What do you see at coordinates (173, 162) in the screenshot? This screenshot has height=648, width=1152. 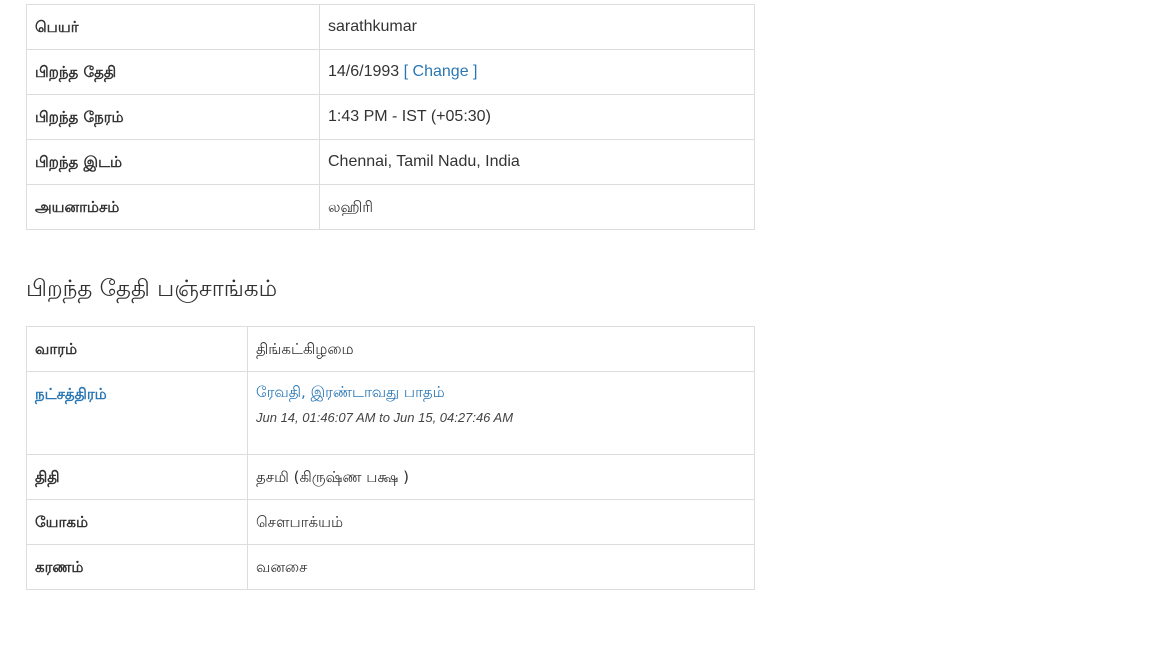 I see `birth-place-label: பிறந்த இடம்` at bounding box center [173, 162].